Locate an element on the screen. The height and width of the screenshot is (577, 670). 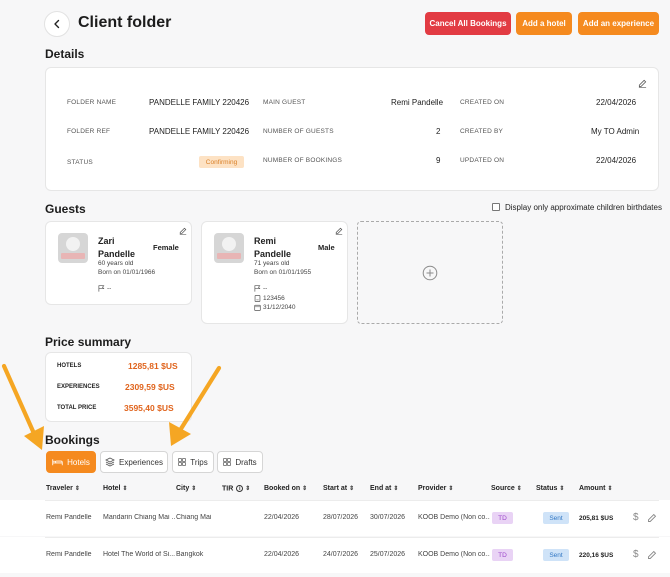
calendar-icon is located at coordinates (257, 307).